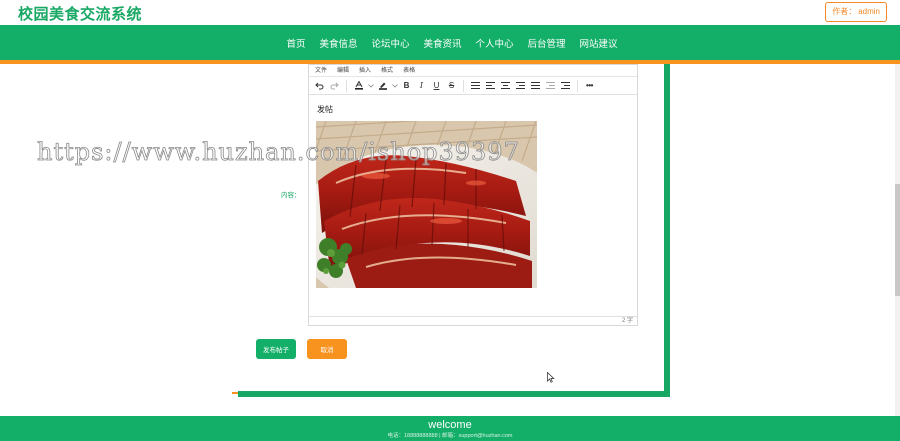 The image size is (900, 441). What do you see at coordinates (473, 320) in the screenshot?
I see `editor-statusbar: 2 字` at bounding box center [473, 320].